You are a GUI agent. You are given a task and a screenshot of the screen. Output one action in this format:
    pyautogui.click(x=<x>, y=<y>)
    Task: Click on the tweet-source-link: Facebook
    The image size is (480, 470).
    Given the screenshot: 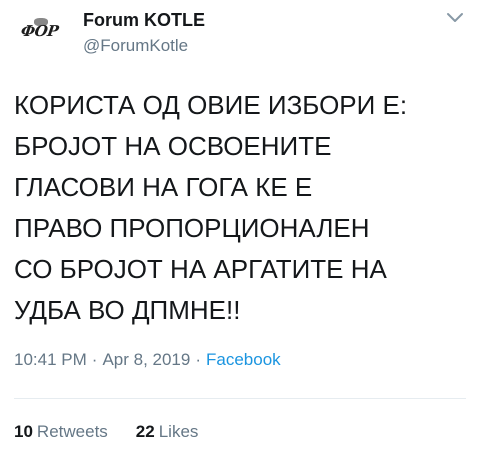 What is the action you would take?
    pyautogui.click(x=243, y=359)
    